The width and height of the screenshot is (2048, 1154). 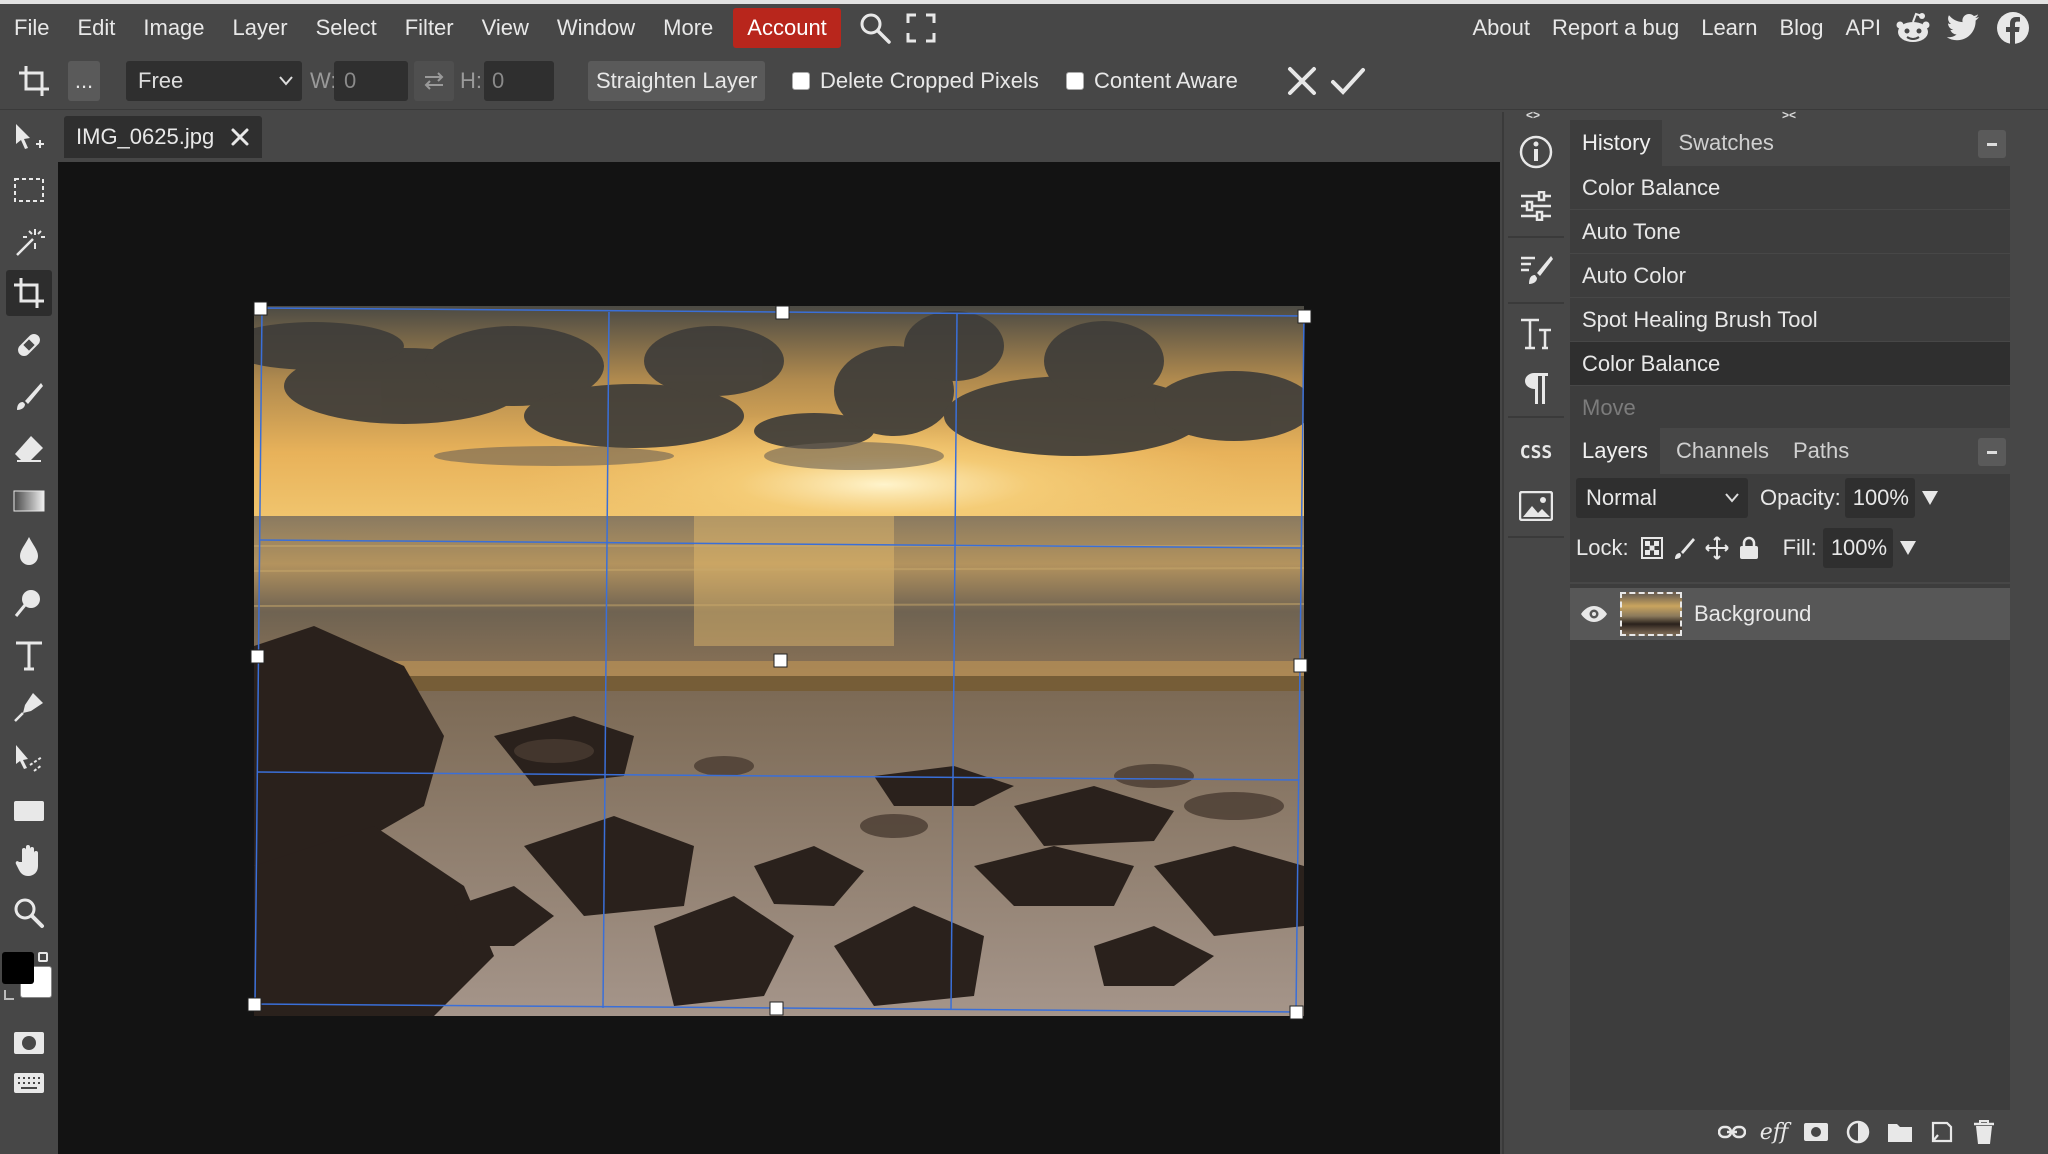 I want to click on fill-label: Fill:, so click(x=1799, y=547).